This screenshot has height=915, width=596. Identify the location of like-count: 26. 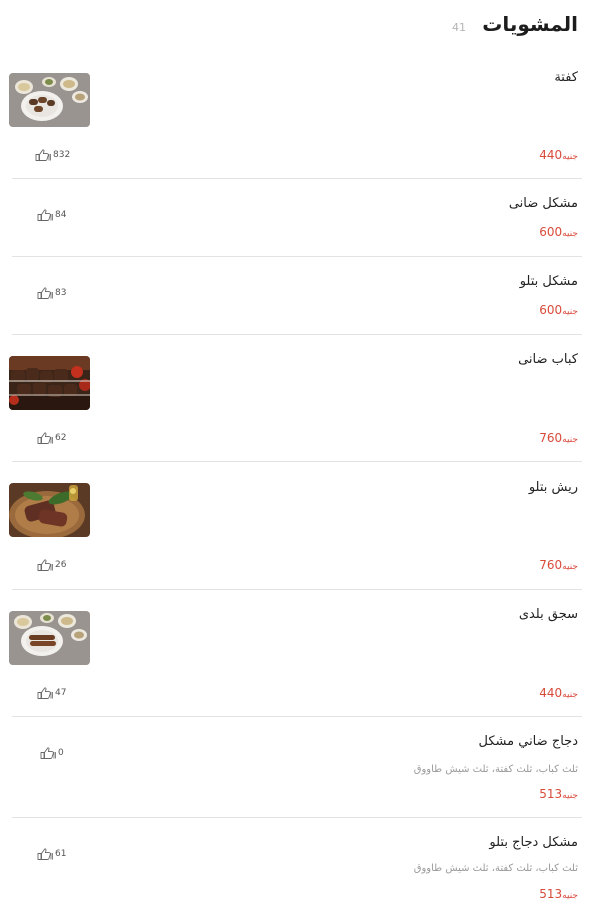
(61, 565).